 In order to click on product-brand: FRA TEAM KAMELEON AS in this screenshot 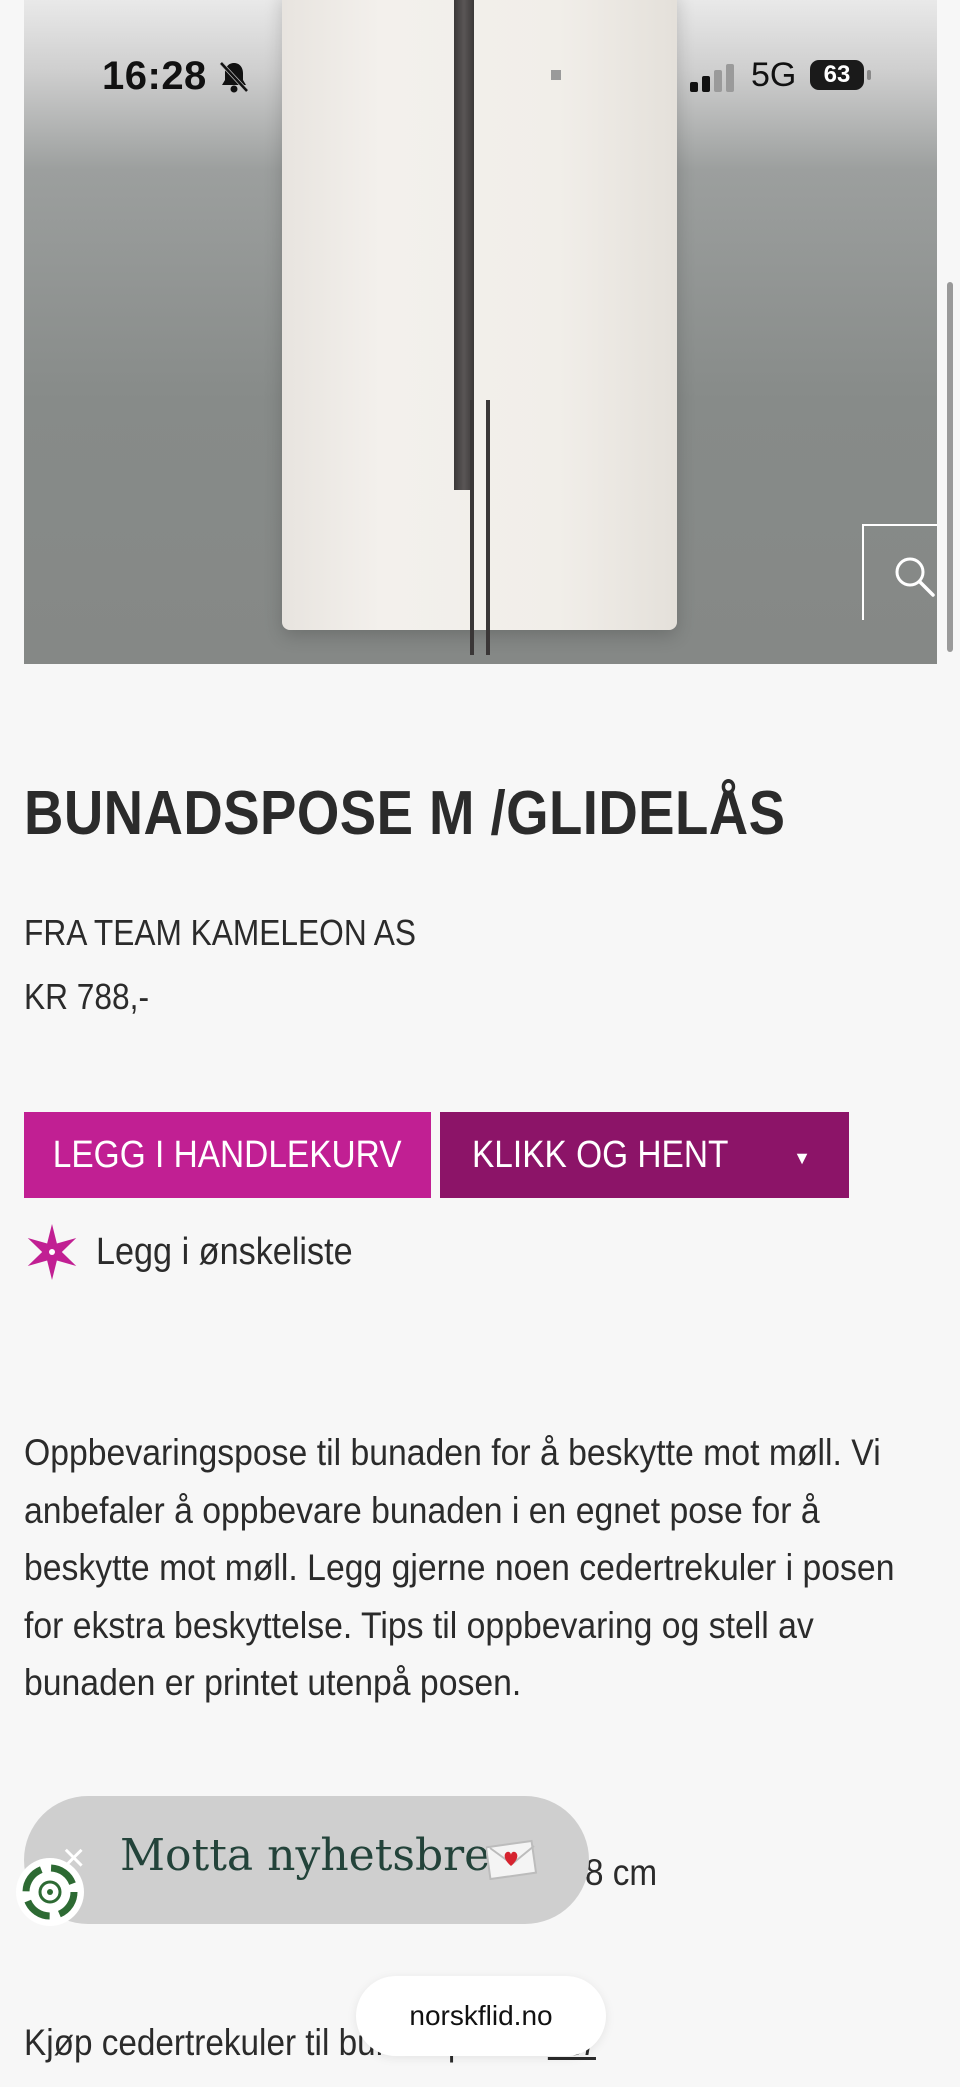, I will do `click(220, 932)`.